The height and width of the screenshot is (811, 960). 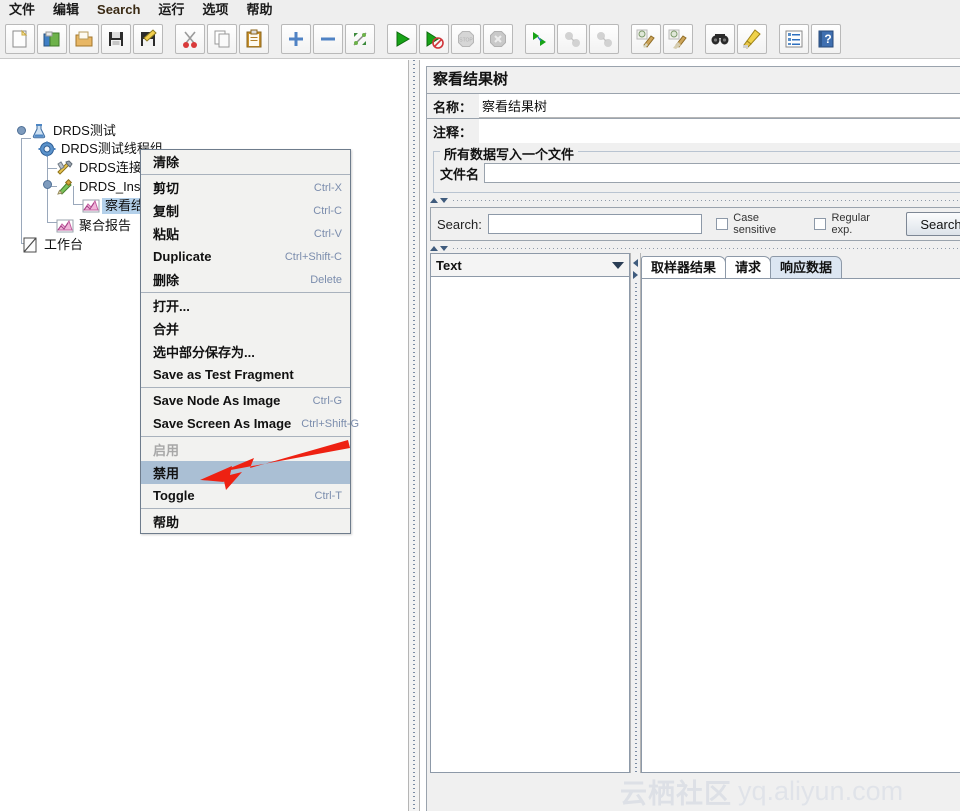 I want to click on stop-icon: STOP, so click(x=466, y=39).